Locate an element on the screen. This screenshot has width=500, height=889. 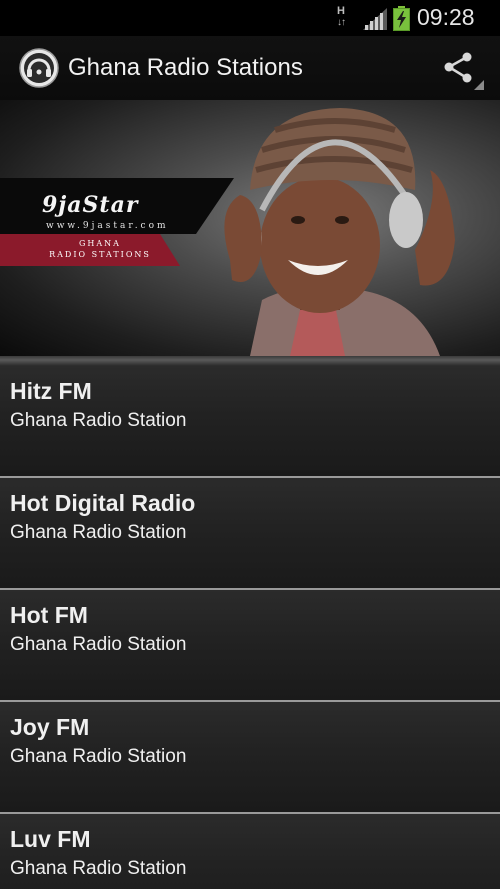
list-item: Hot FM Ghana Radio Station is located at coordinates (250, 646).